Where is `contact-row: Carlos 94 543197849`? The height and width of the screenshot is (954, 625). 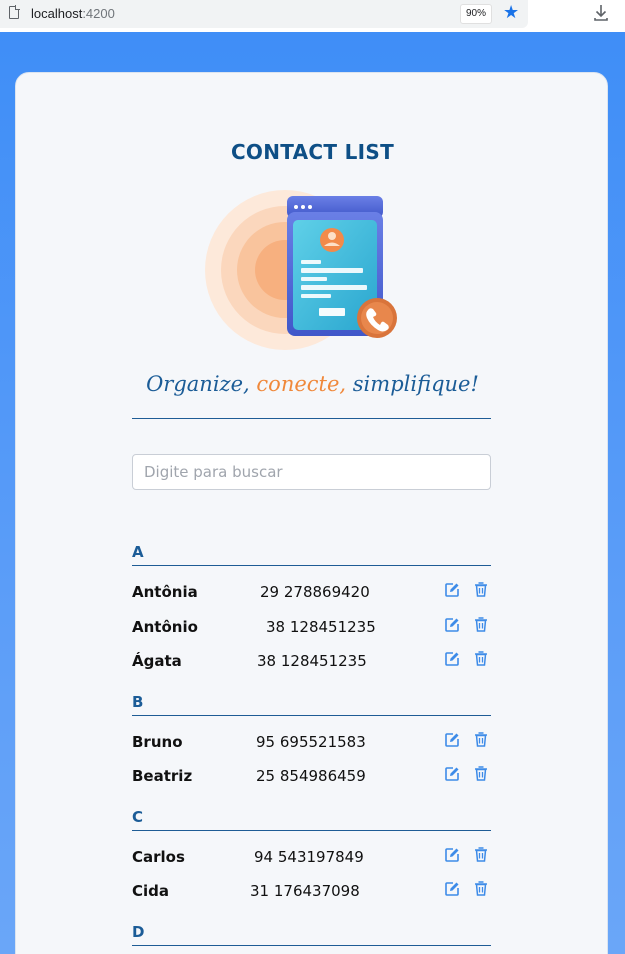
contact-row: Carlos 94 543197849 is located at coordinates (311, 857).